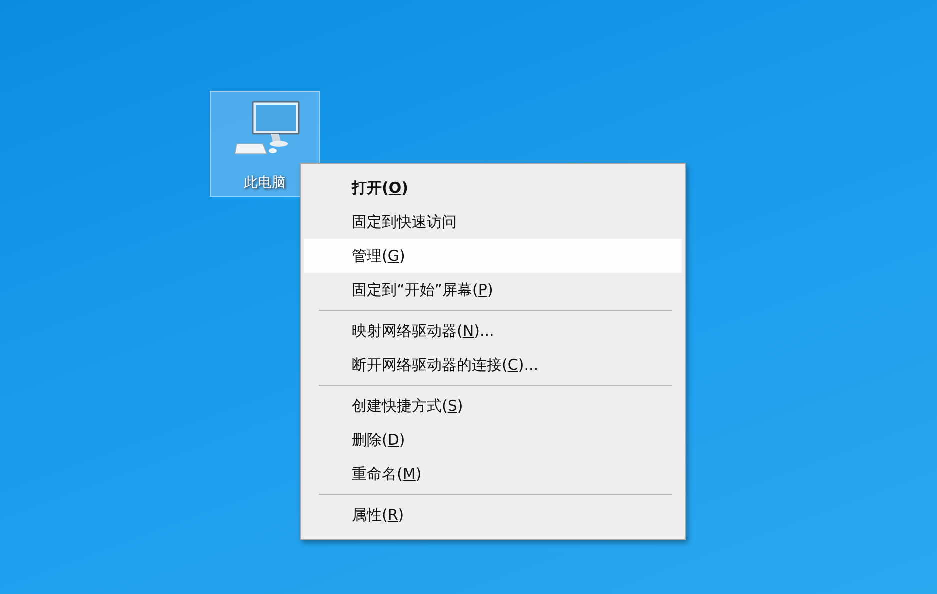 Image resolution: width=937 pixels, height=594 pixels. I want to click on menu-item: 属性(R), so click(493, 515).